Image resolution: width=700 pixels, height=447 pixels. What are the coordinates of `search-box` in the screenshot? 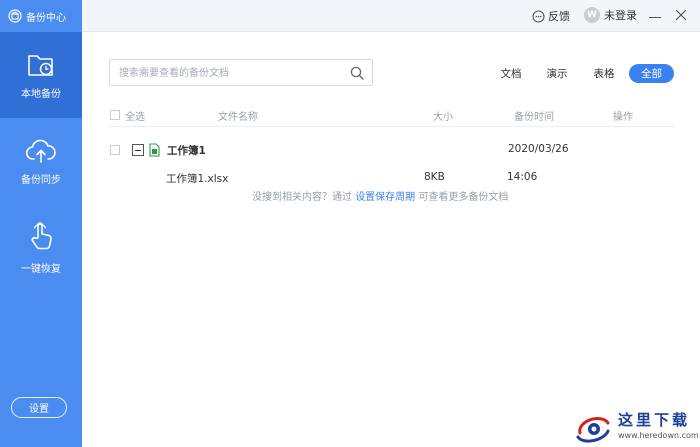 It's located at (241, 72).